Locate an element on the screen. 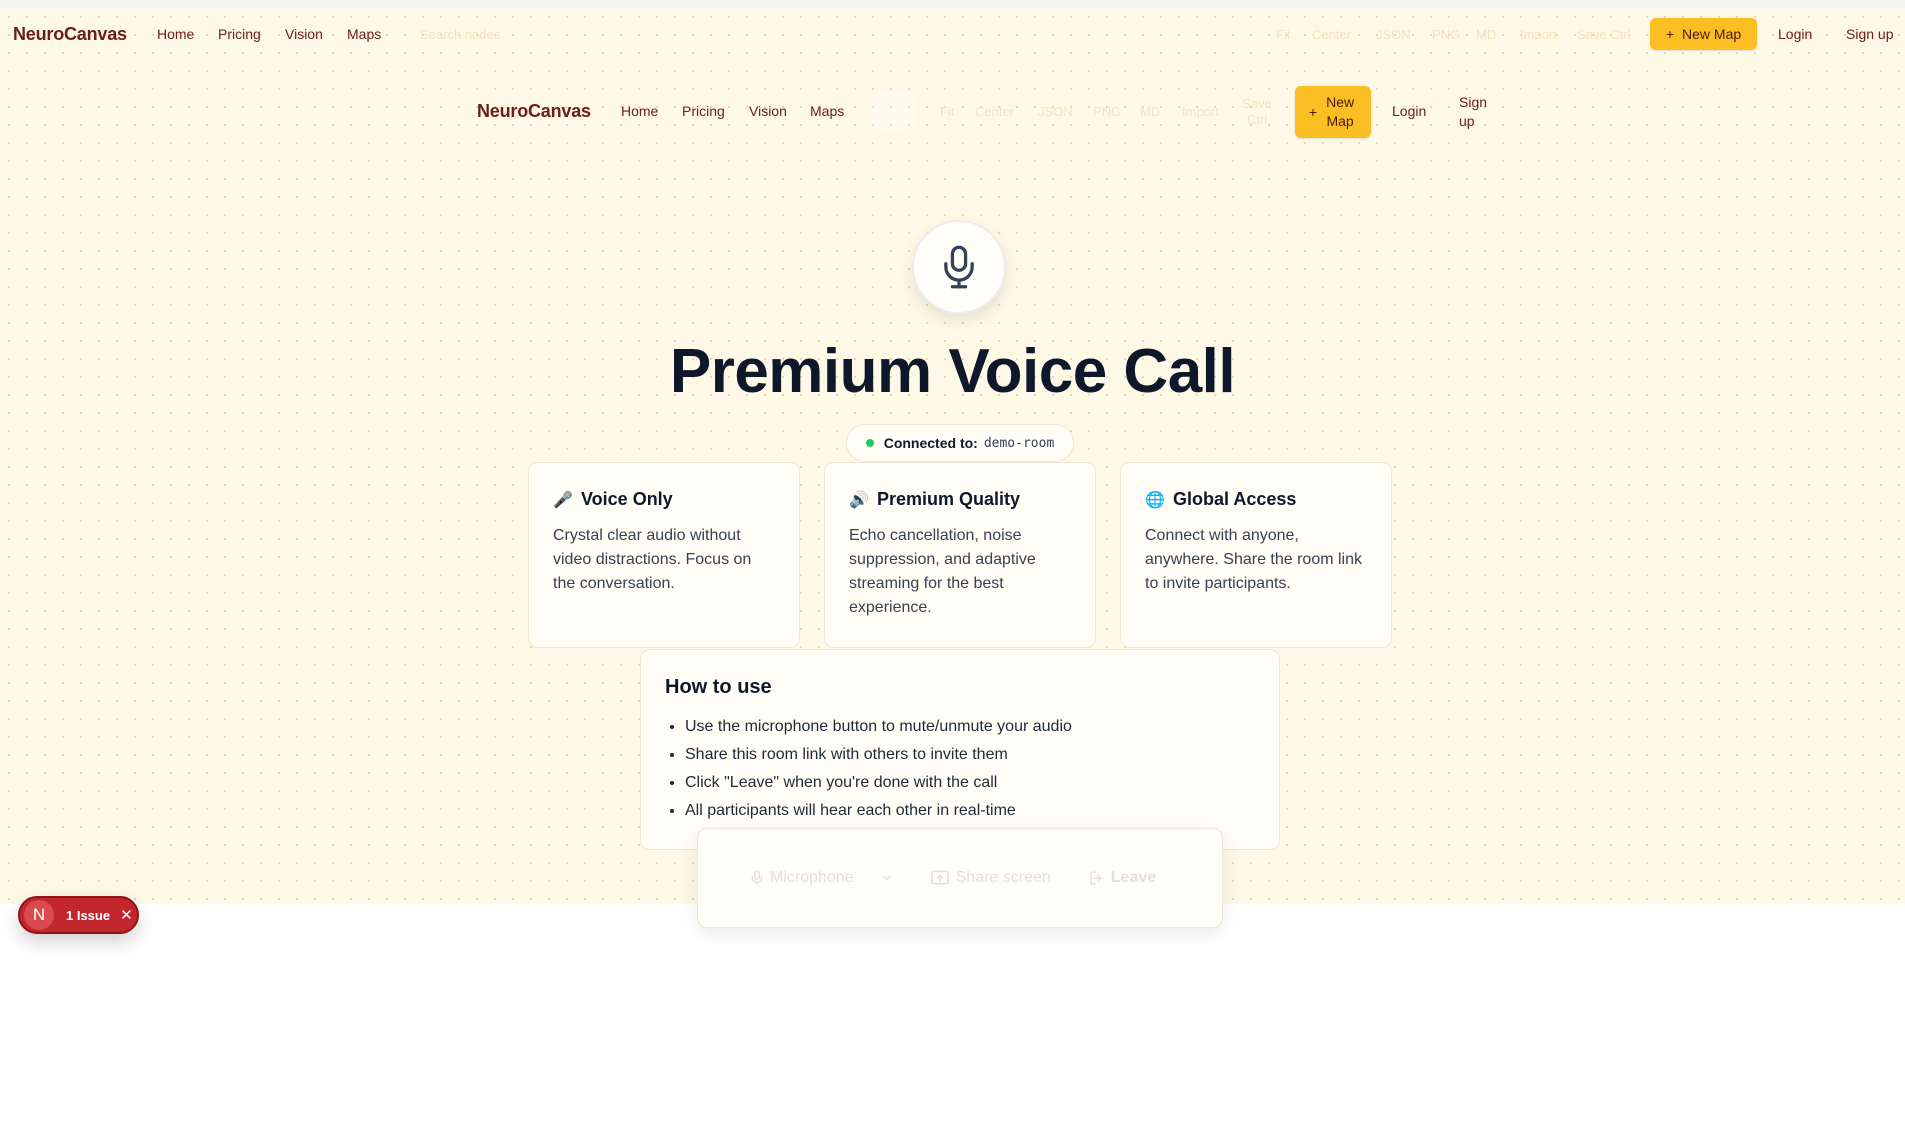 The image size is (1905, 1141). save-button-secondary: Save Ctrl is located at coordinates (1257, 112).